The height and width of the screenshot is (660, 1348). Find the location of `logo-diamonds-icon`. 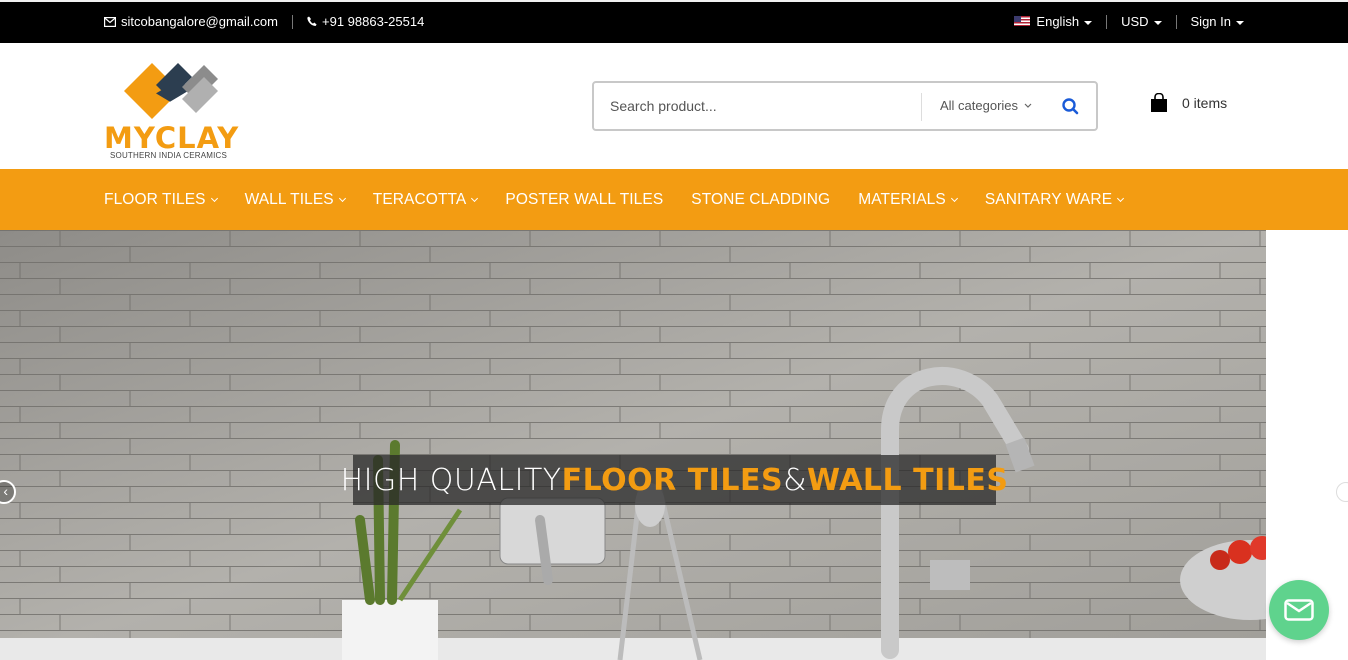

logo-diamonds-icon is located at coordinates (171, 91).